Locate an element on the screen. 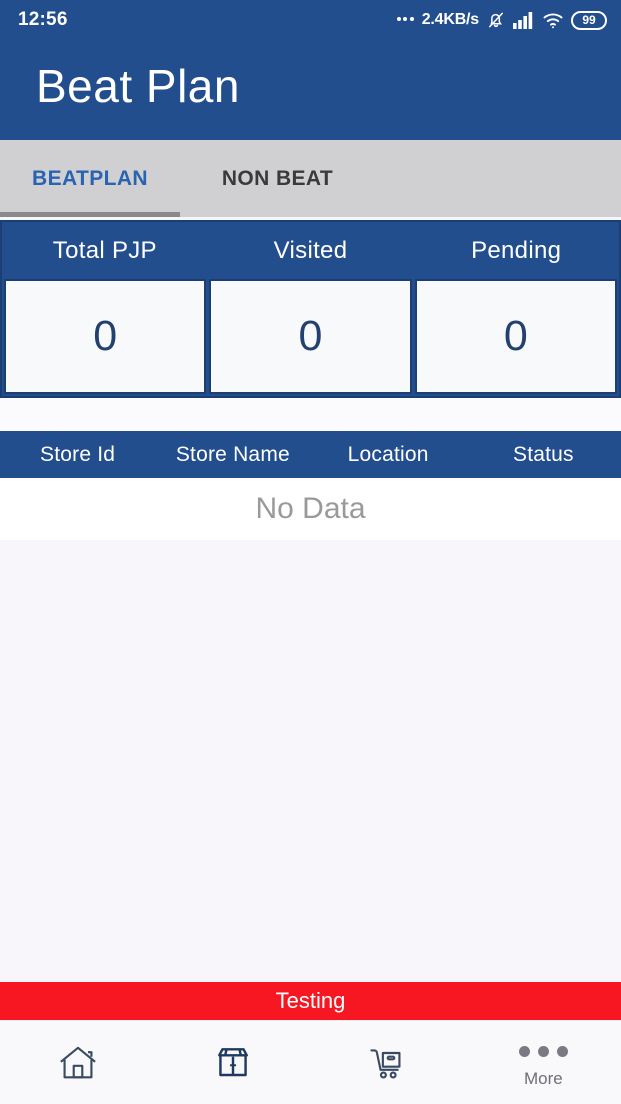 The width and height of the screenshot is (621, 1104). signal-bars-icon is located at coordinates (524, 20).